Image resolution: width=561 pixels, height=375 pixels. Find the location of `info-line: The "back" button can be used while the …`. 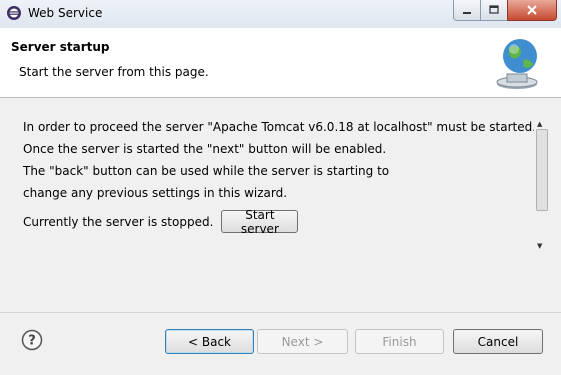

info-line: The "back" button can be used while the … is located at coordinates (206, 171).